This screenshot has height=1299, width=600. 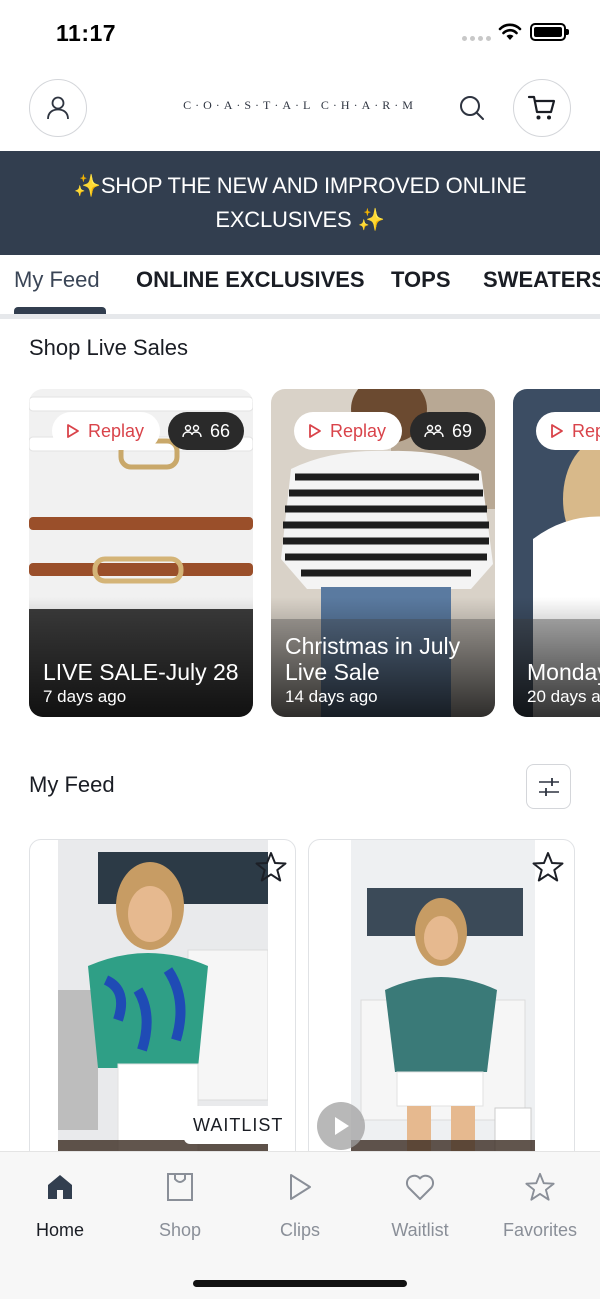 What do you see at coordinates (300, 1204) in the screenshot?
I see `nav-clips: Clips` at bounding box center [300, 1204].